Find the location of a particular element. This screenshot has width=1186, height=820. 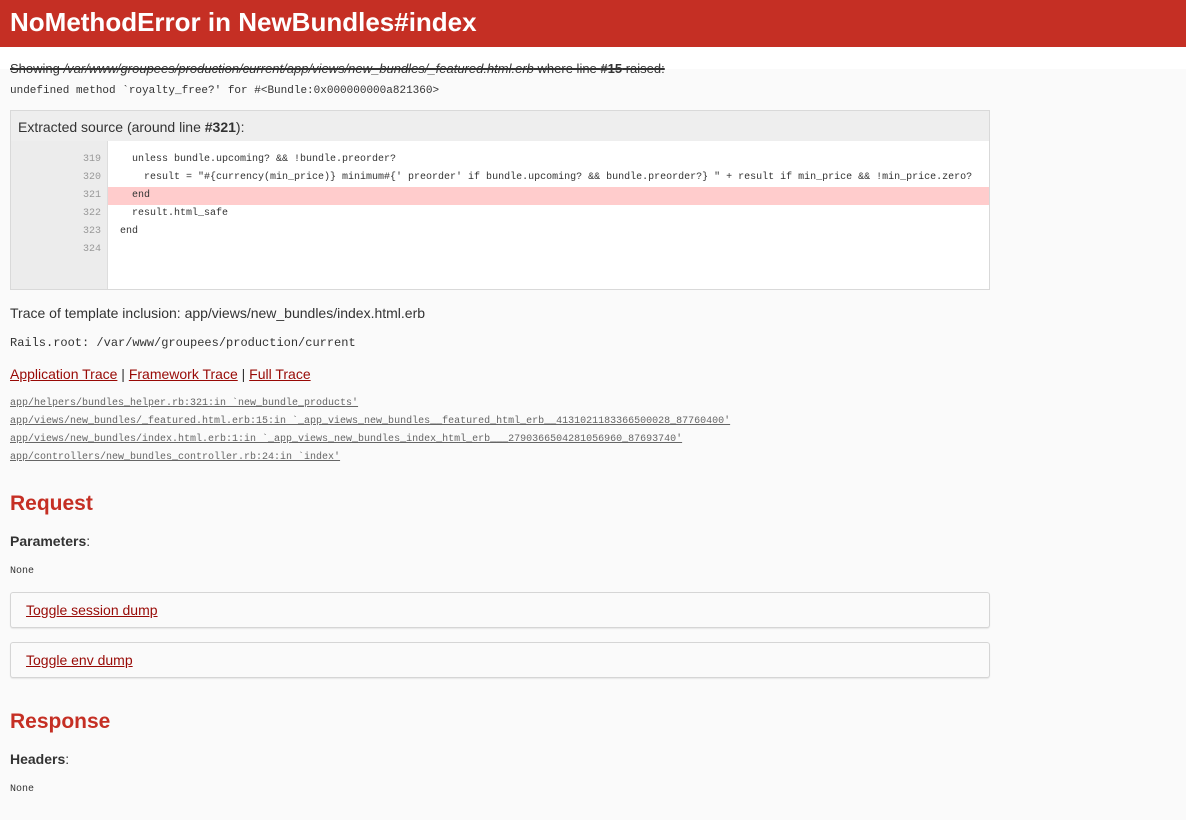

parameters-label-text: Parameters is located at coordinates (48, 541).